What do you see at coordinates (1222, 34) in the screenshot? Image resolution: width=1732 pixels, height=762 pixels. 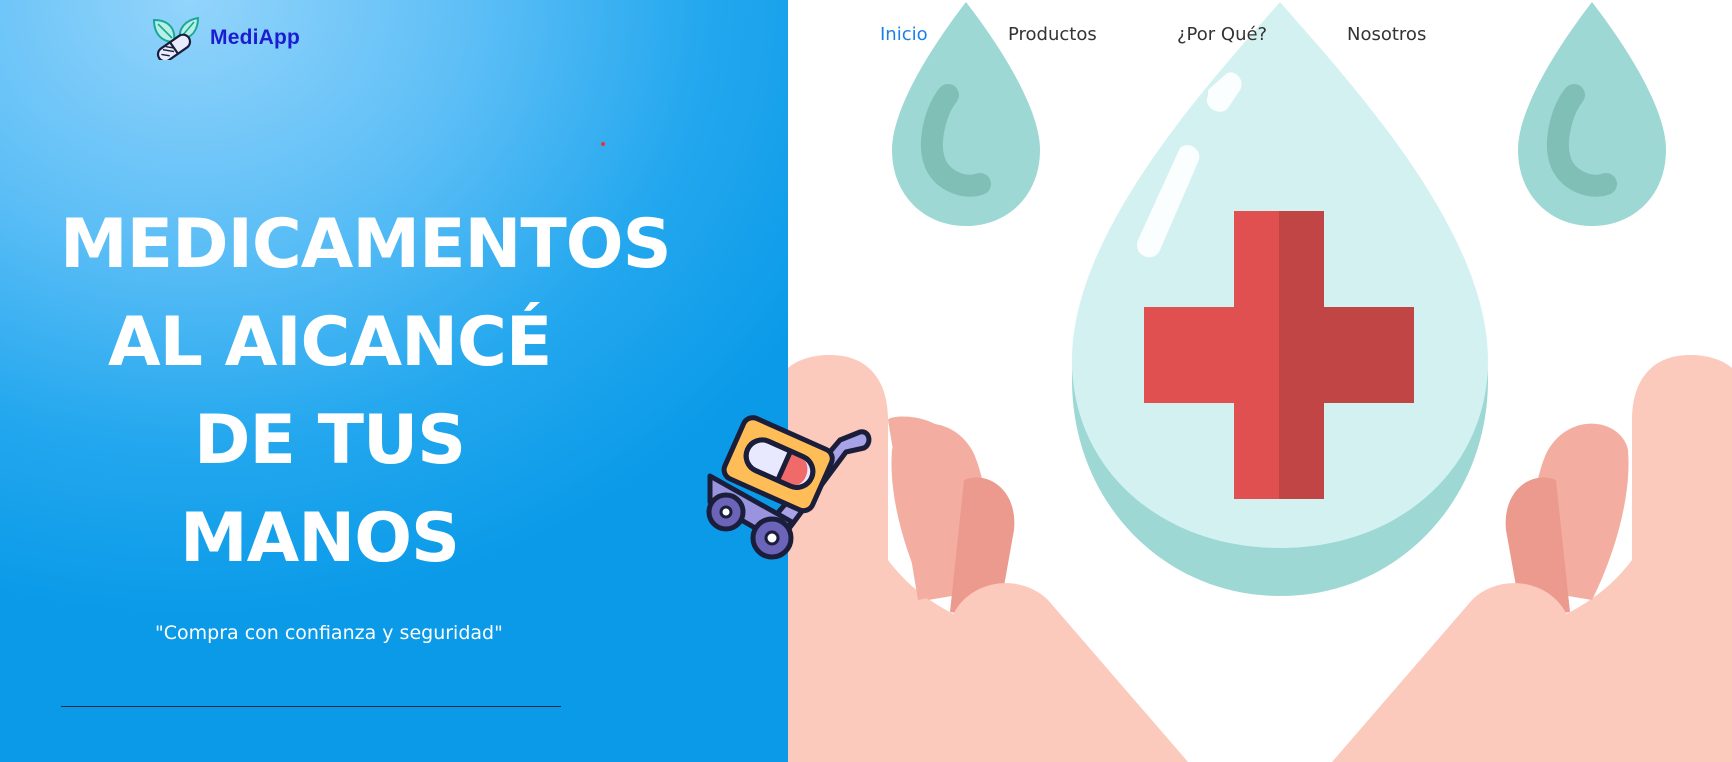 I see `nav-item-por-que: ¿Por Qué?` at bounding box center [1222, 34].